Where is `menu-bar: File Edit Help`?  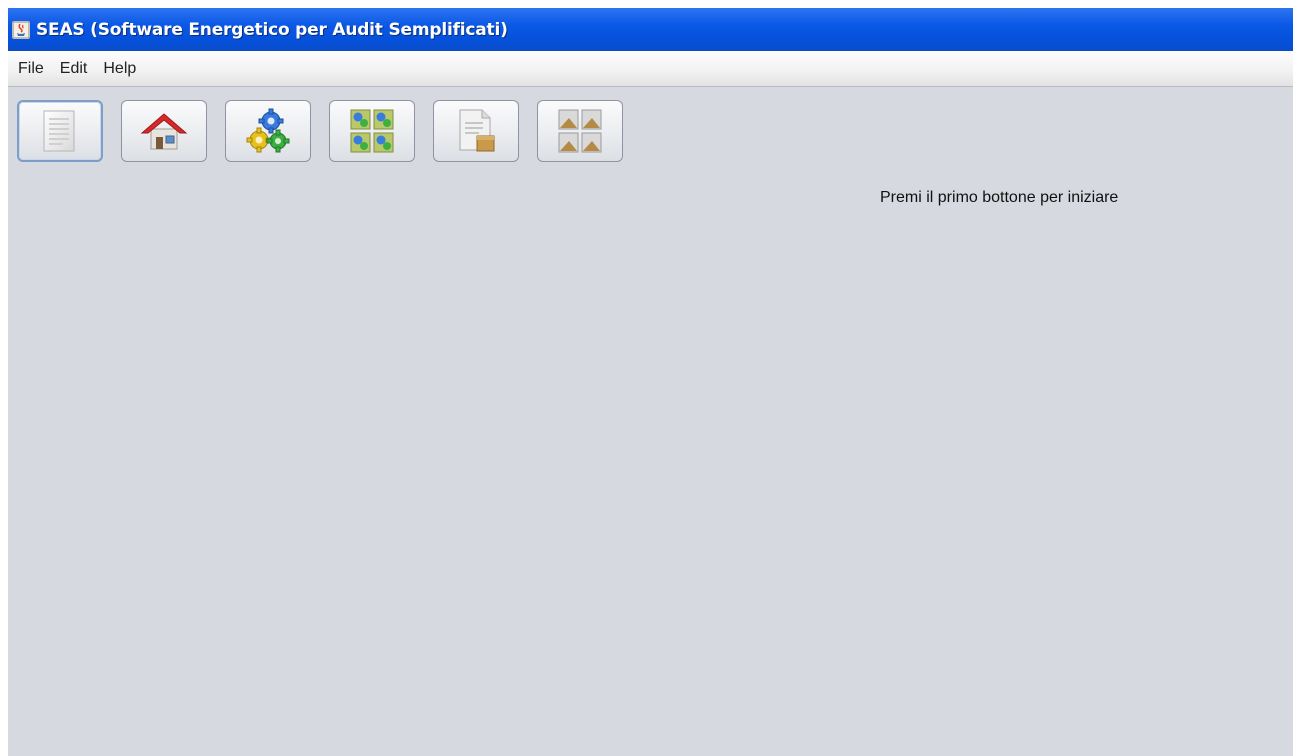
menu-bar: File Edit Help is located at coordinates (650, 69).